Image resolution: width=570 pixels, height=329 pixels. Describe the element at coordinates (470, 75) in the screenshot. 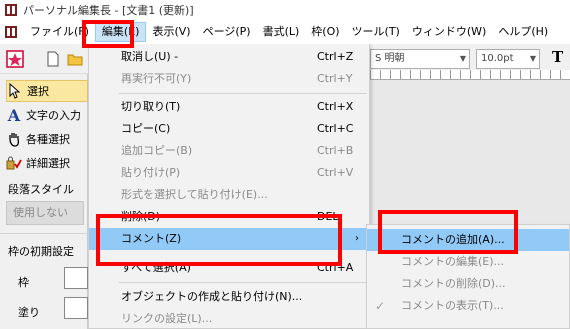

I see `horizontal-ruler` at that location.